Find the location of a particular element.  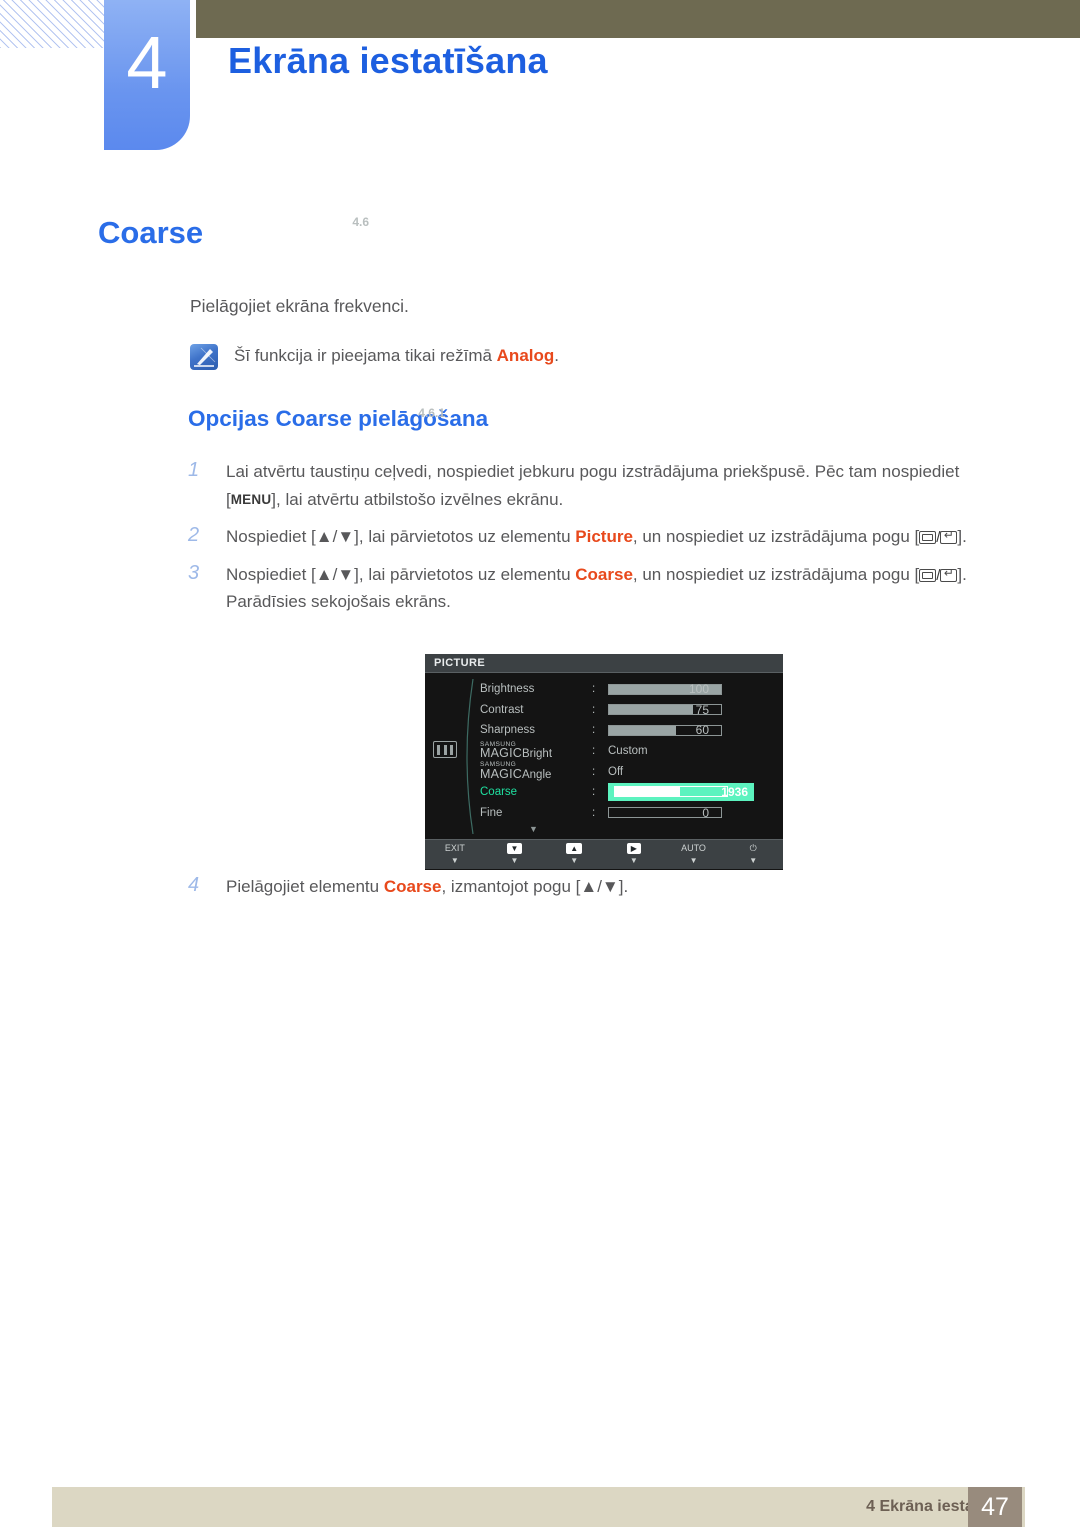

osd-label: Sharpness is located at coordinates (507, 730).